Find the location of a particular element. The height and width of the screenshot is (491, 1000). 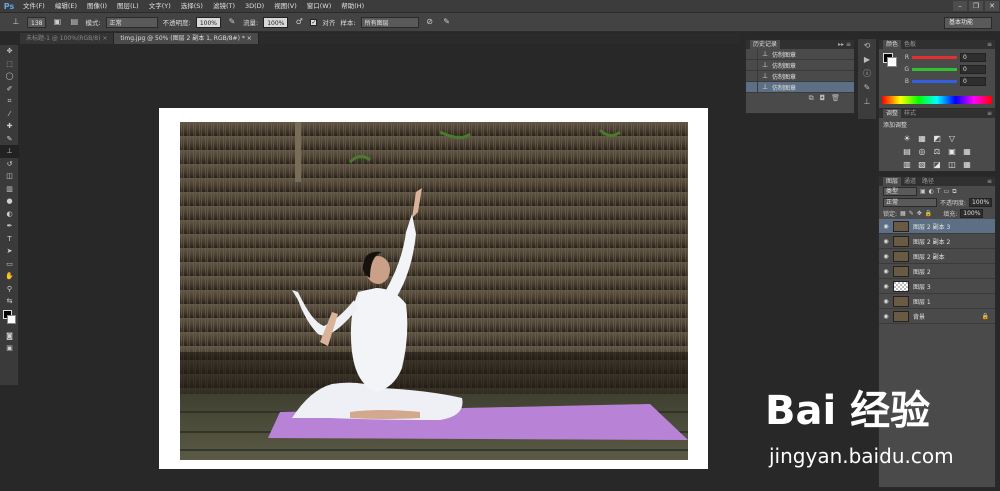

selective-color-icon: ▦ is located at coordinates (967, 165).